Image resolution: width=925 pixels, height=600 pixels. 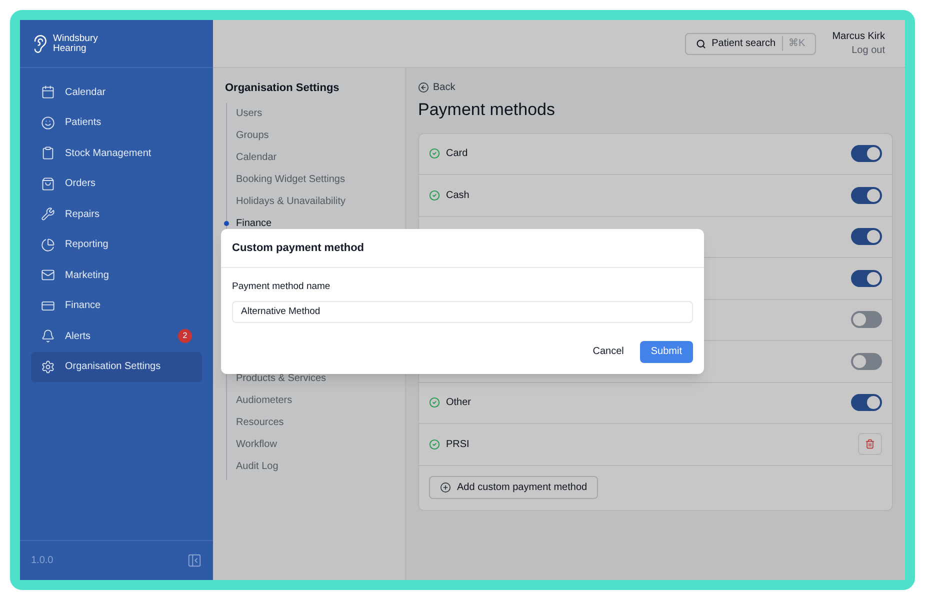 What do you see at coordinates (116, 214) in the screenshot?
I see `sidebar-nav-item: Repairs` at bounding box center [116, 214].